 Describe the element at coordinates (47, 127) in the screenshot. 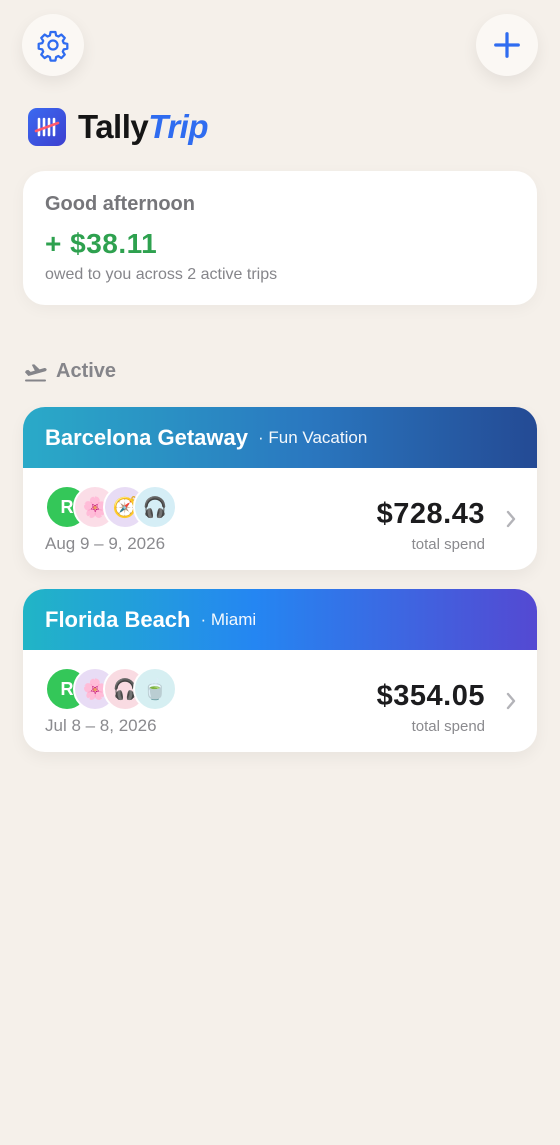

I see `tally-logo-icon` at that location.